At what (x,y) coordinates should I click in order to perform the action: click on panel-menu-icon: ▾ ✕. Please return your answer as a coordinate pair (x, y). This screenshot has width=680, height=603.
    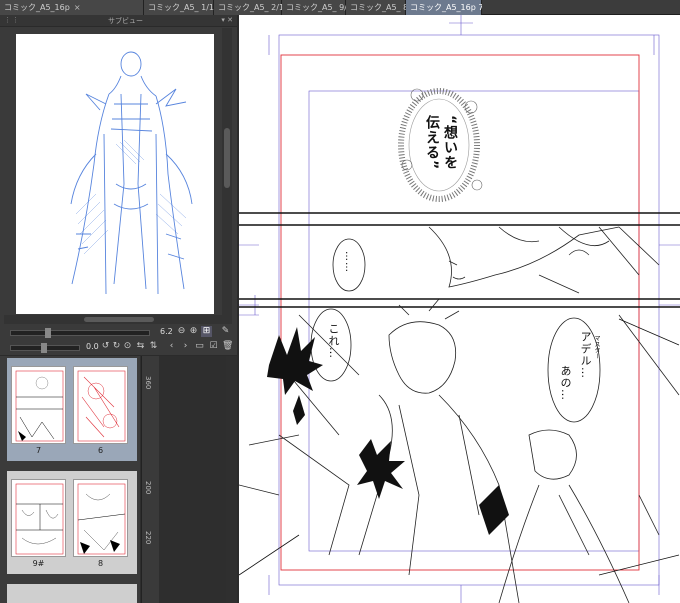
    Looking at the image, I should click on (227, 20).